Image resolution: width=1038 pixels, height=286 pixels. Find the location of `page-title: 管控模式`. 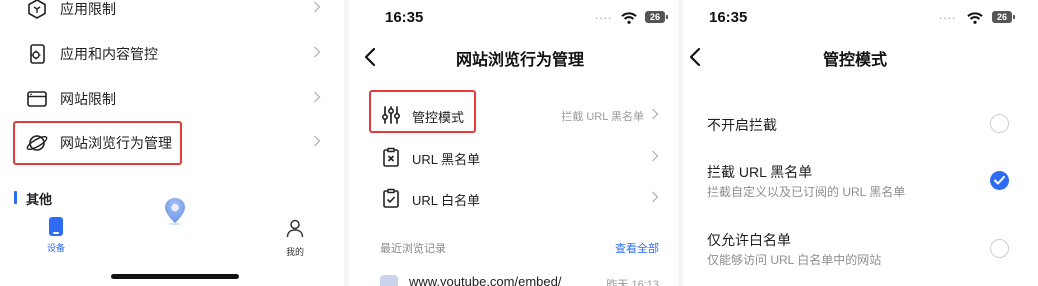

page-title: 管控模式 is located at coordinates (855, 60).